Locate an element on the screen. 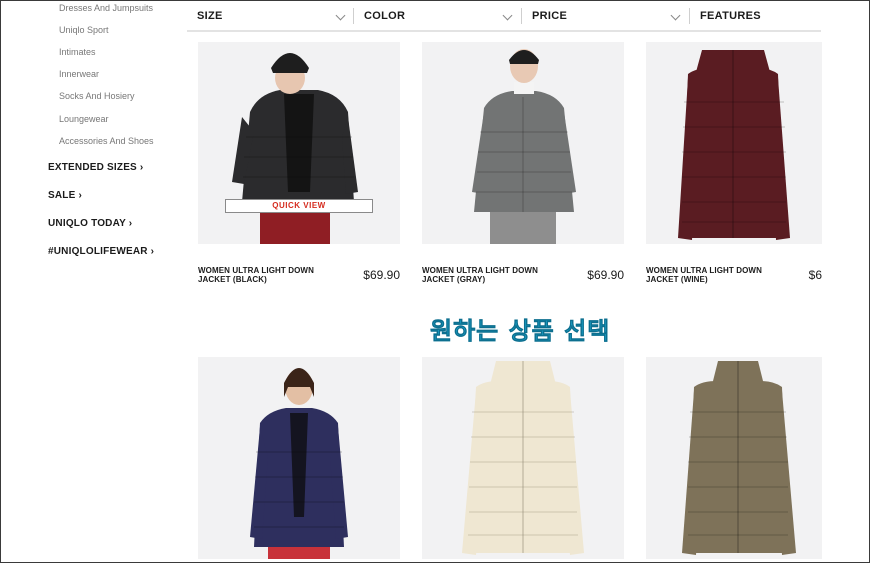  product-card-olive is located at coordinates (734, 458).